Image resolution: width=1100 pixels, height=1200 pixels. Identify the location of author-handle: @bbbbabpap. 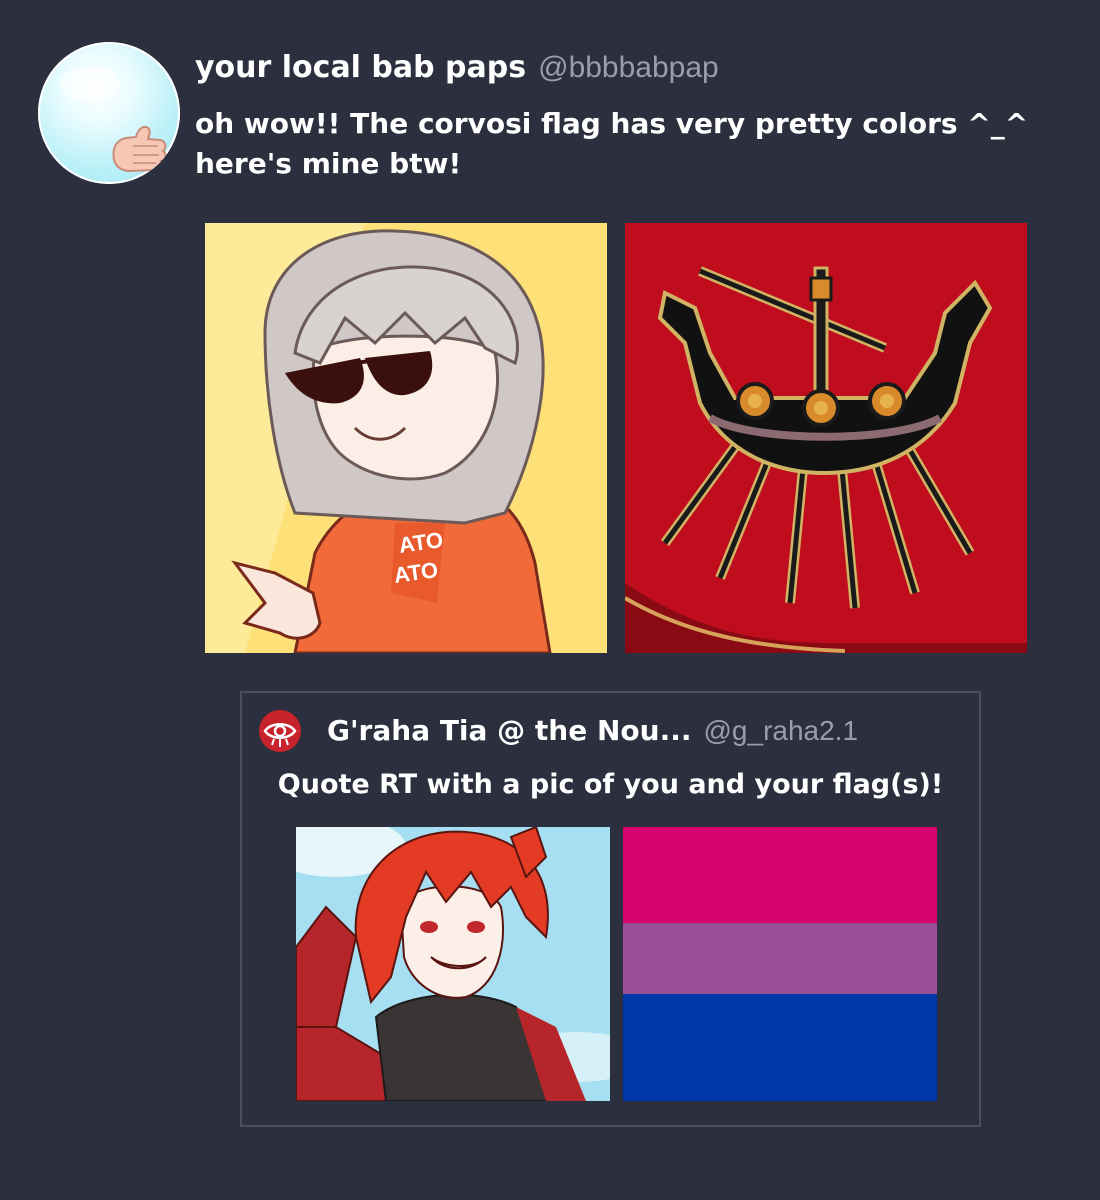
(628, 67).